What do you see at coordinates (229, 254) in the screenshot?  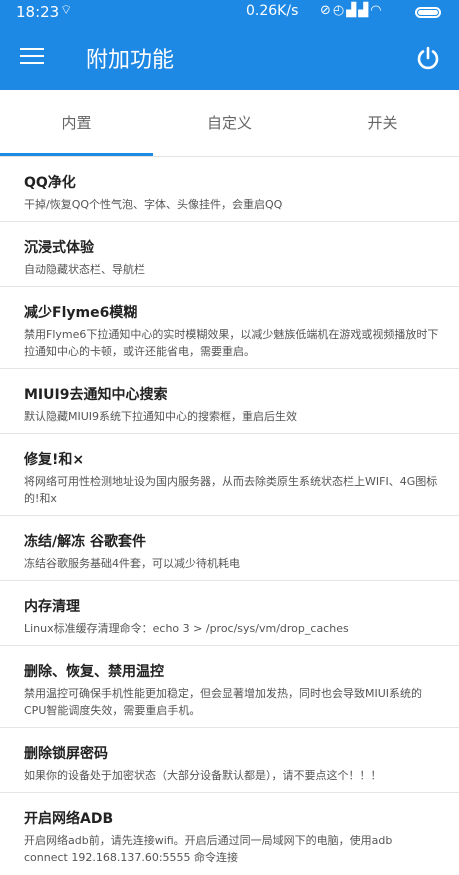 I see `list-item-immersive: 沉浸式体验 自动隐藏状态栏、导航栏` at bounding box center [229, 254].